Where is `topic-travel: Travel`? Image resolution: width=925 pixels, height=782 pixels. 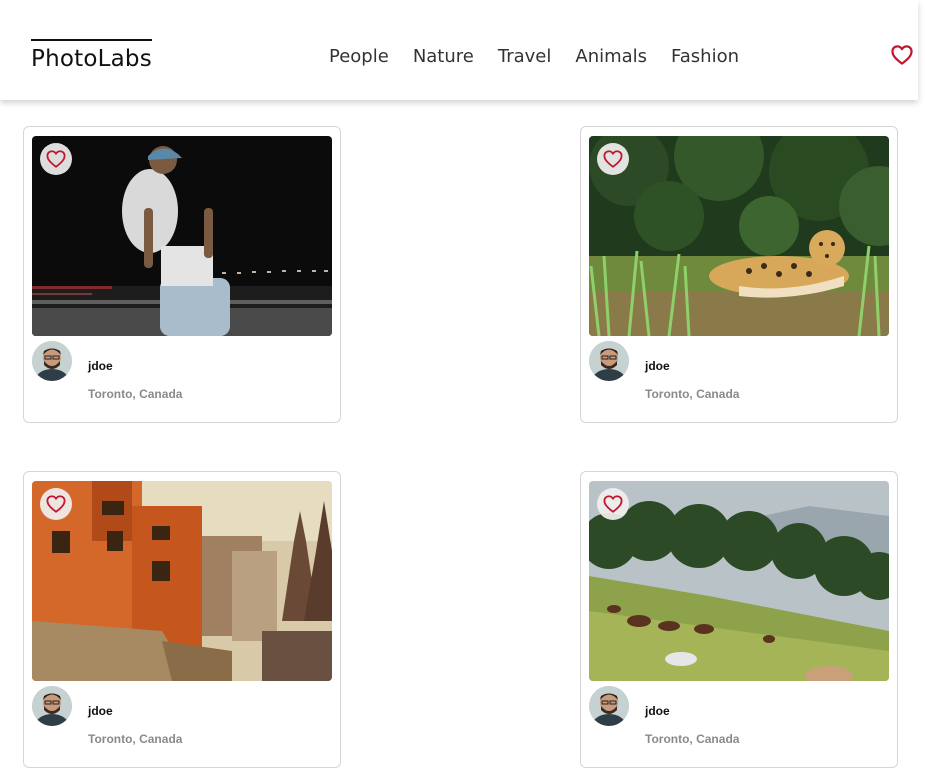
topic-travel: Travel is located at coordinates (525, 57).